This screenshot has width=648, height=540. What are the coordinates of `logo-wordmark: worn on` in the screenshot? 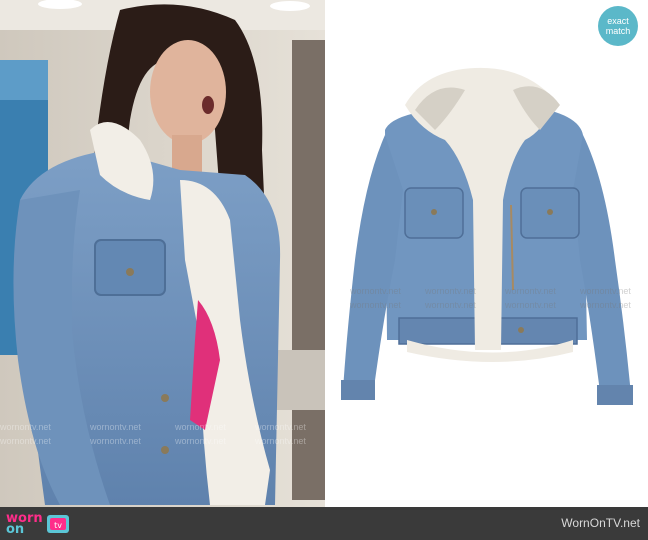 It's located at (24, 524).